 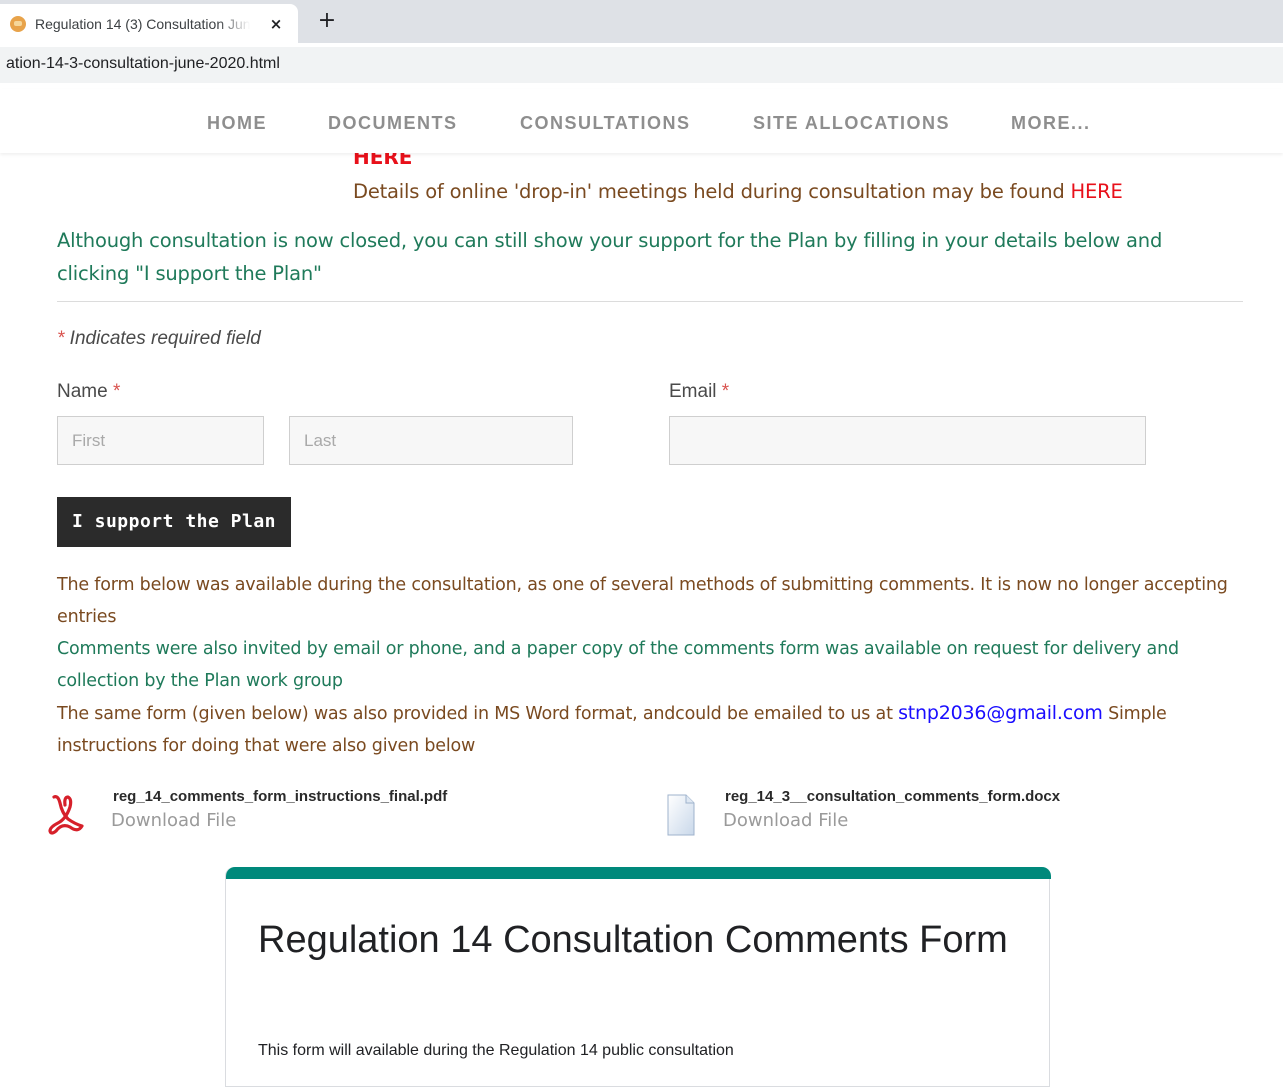 What do you see at coordinates (143, 64) in the screenshot?
I see `url-text: ation-14-3-consultation-june-2020.html` at bounding box center [143, 64].